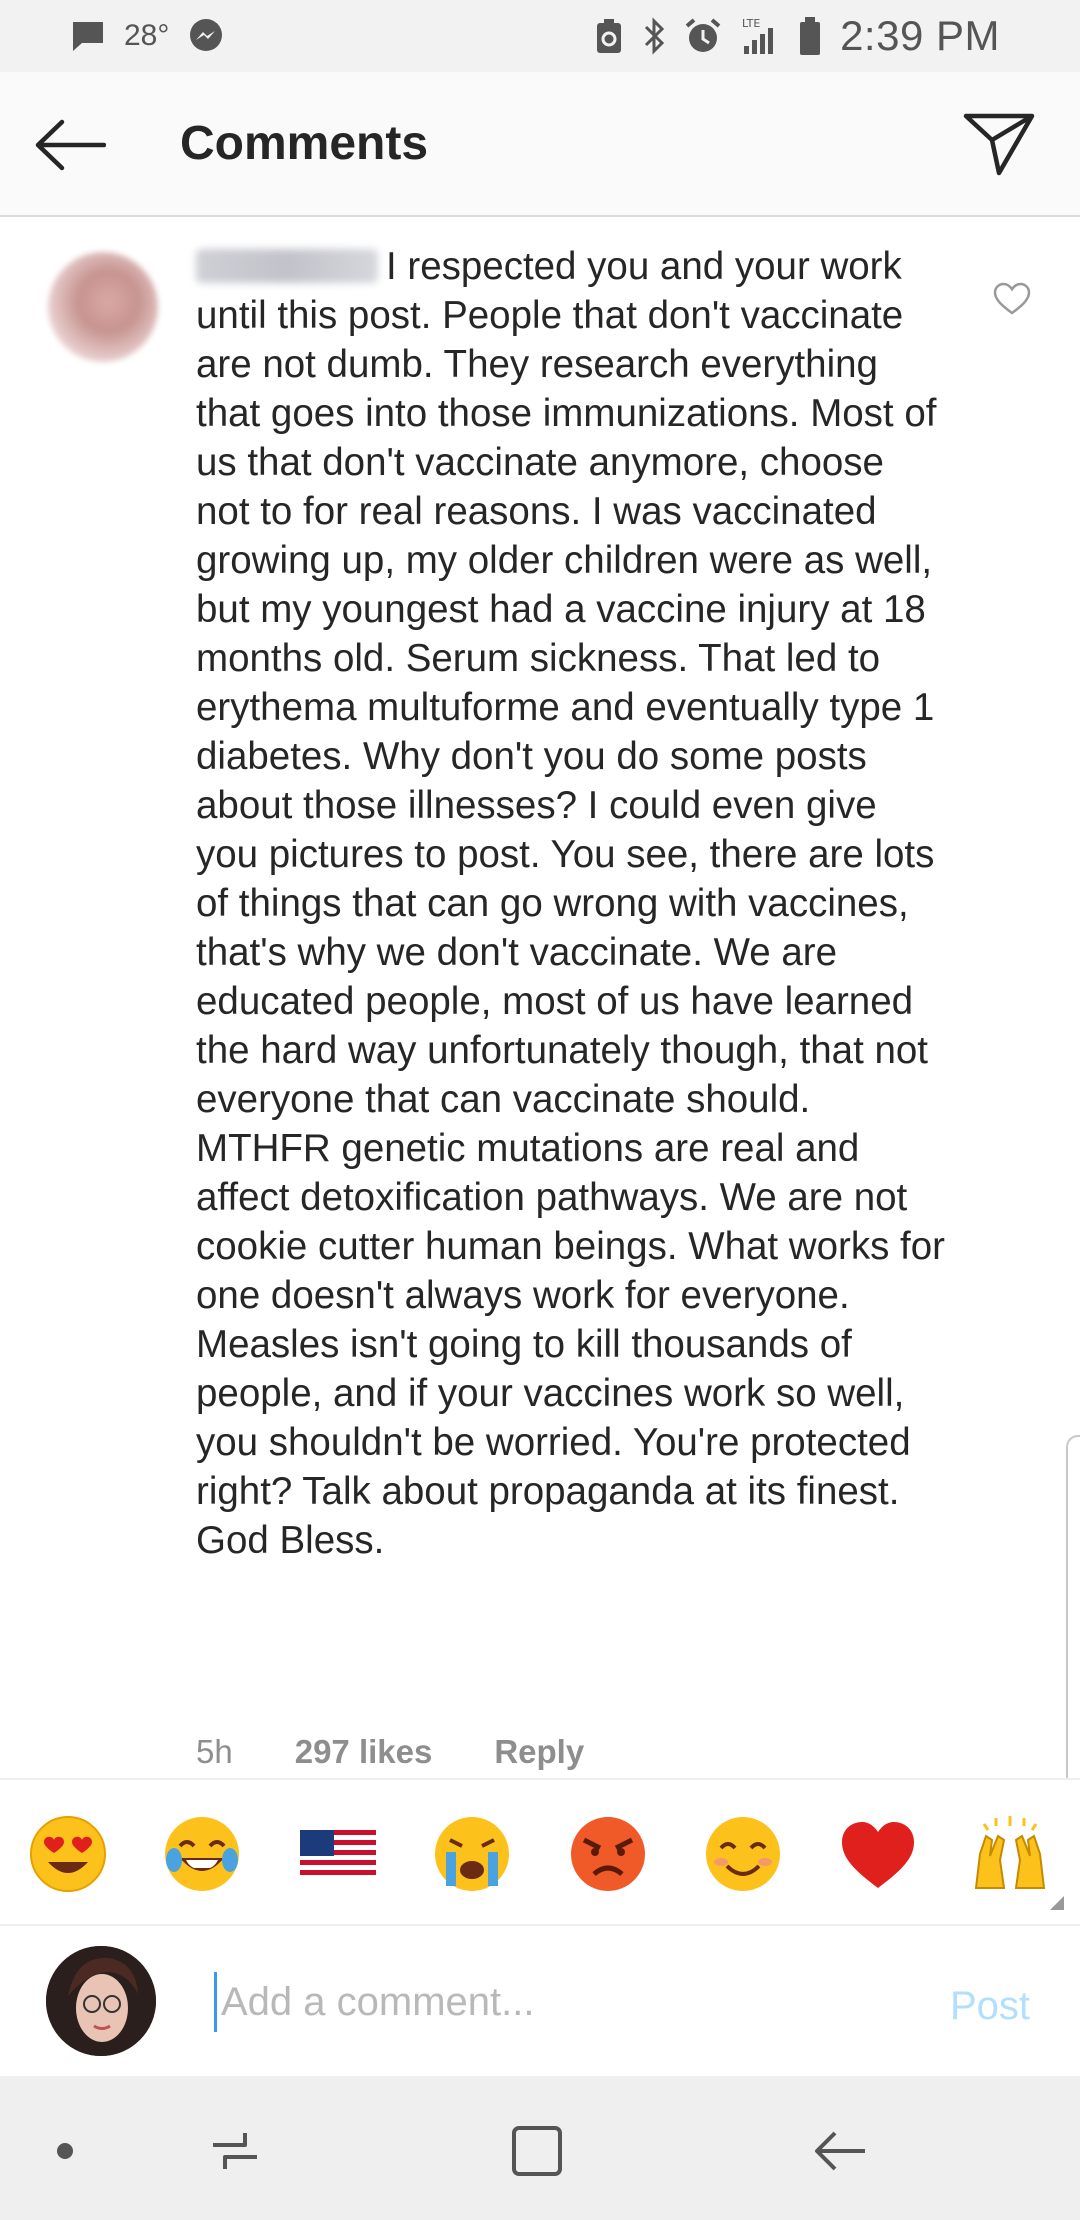 The image size is (1080, 2220). I want to click on home-button, so click(537, 2151).